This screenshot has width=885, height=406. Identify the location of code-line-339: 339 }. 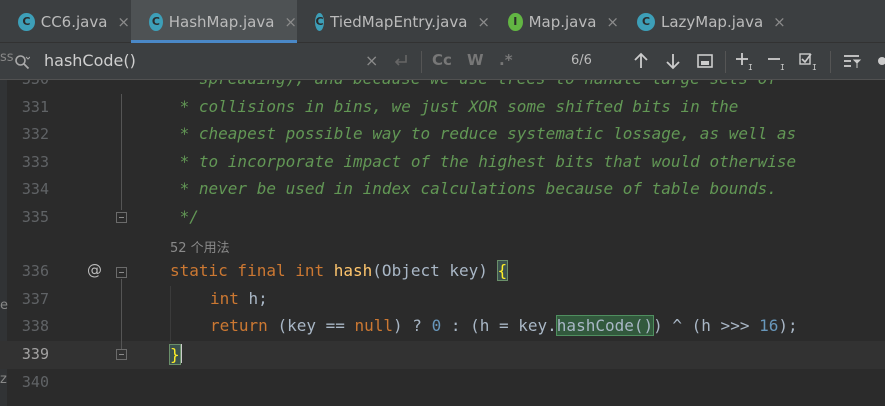
(442, 355).